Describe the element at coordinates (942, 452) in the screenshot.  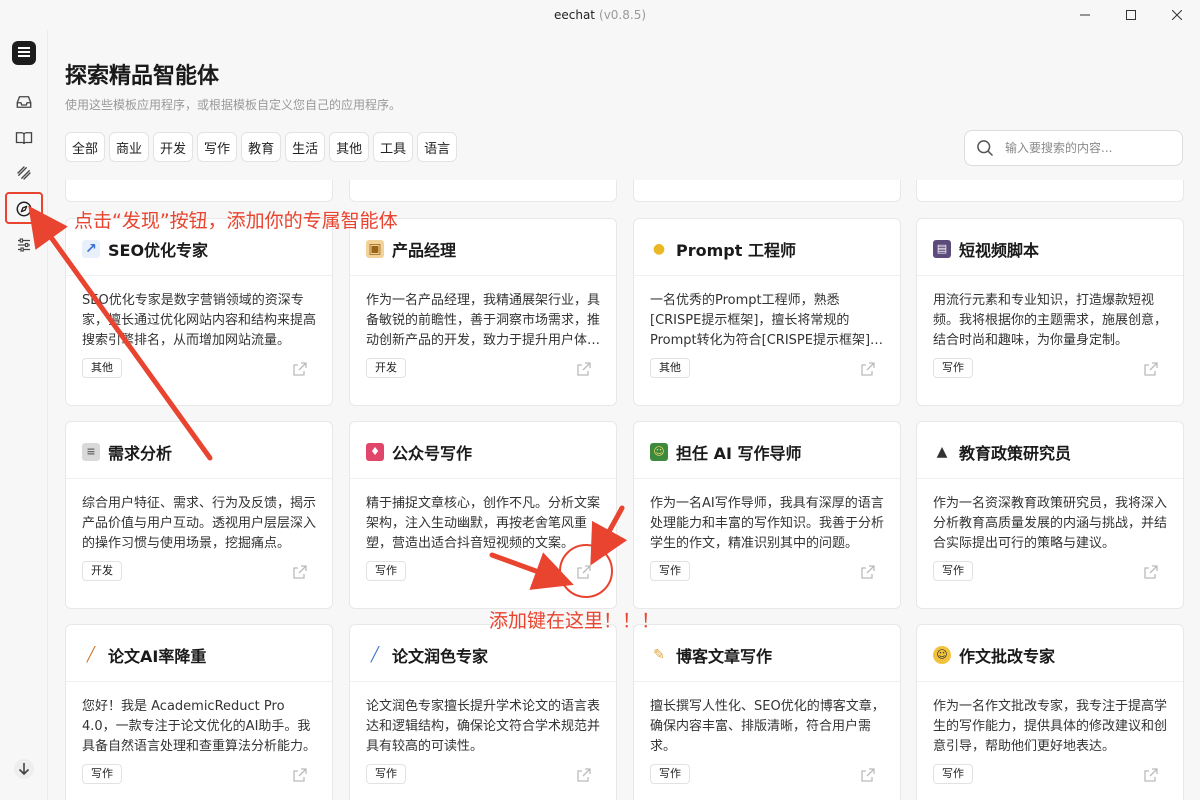
I see `graduation-cap-emoji-icon: ▲` at that location.